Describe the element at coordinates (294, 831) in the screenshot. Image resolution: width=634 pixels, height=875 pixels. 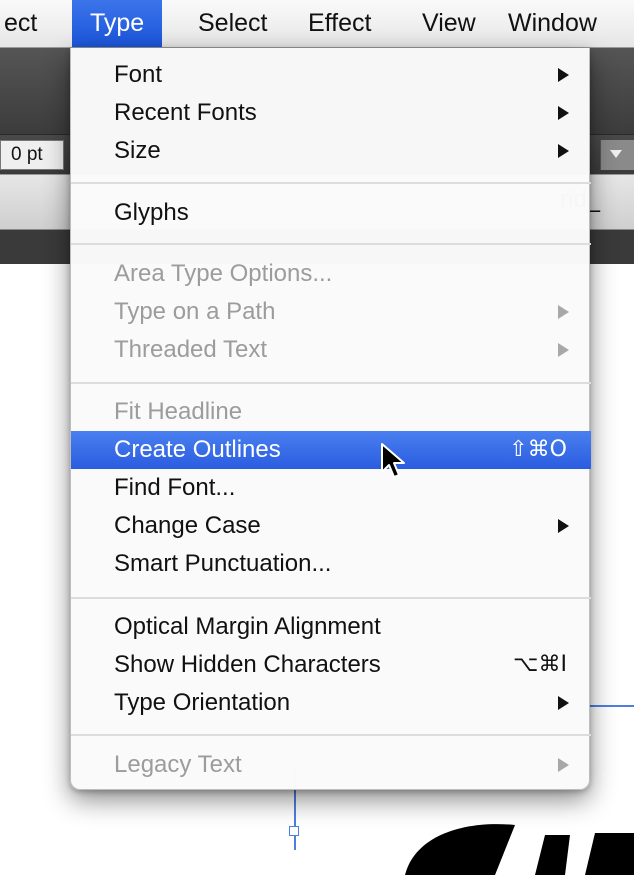
I see `anchor-point-handle` at that location.